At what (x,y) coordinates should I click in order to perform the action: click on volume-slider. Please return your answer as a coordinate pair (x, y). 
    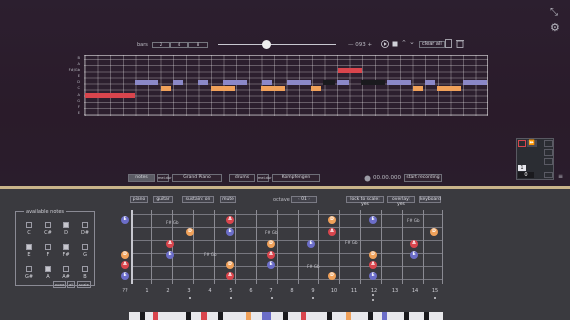
    Looking at the image, I should click on (277, 44).